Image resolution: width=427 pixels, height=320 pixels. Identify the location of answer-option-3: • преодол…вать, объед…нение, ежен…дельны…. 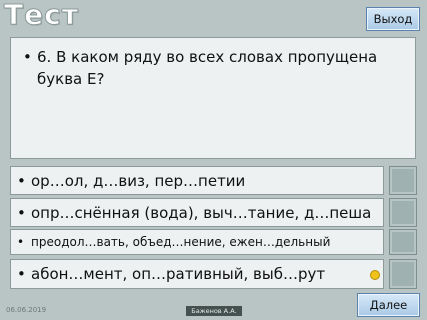
(197, 242).